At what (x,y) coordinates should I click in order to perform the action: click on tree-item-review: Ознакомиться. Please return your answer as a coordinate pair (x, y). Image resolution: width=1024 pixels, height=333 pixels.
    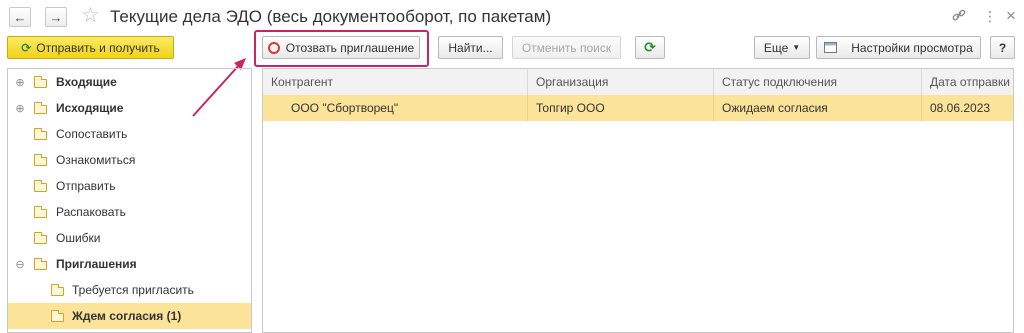
    Looking at the image, I should click on (129, 160).